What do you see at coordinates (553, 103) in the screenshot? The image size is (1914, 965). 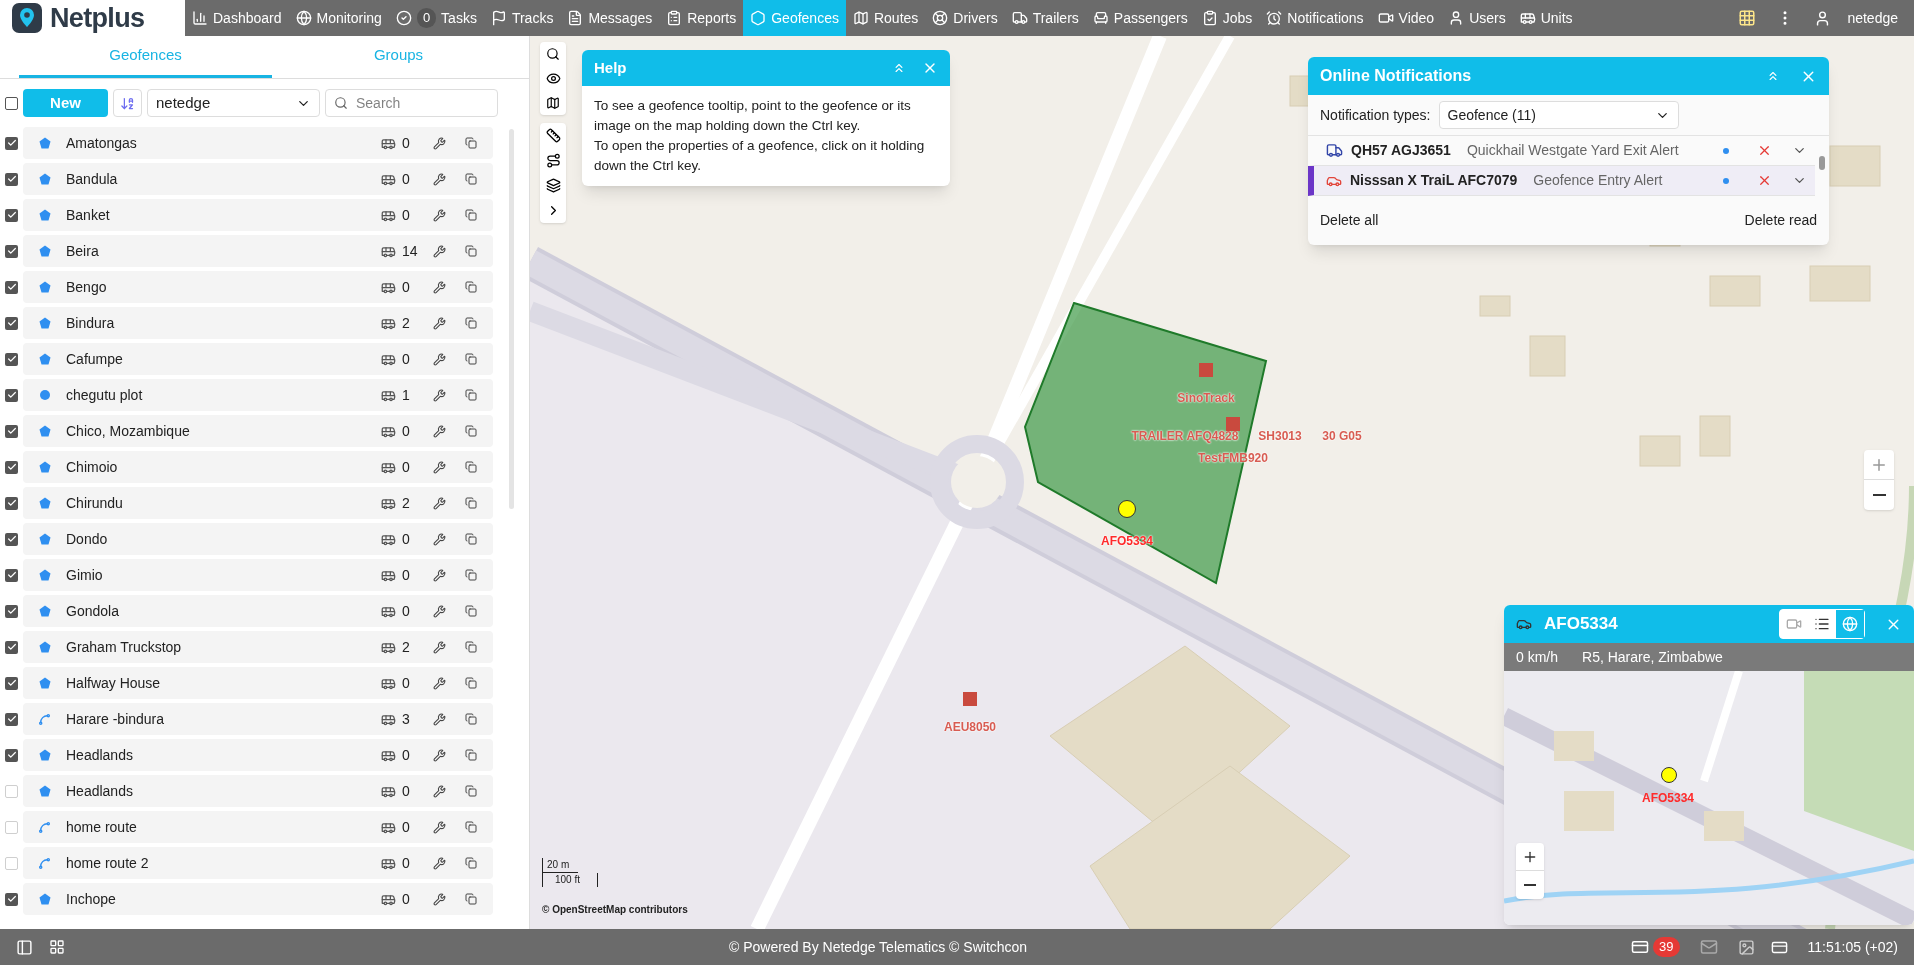 I see `map-icon` at bounding box center [553, 103].